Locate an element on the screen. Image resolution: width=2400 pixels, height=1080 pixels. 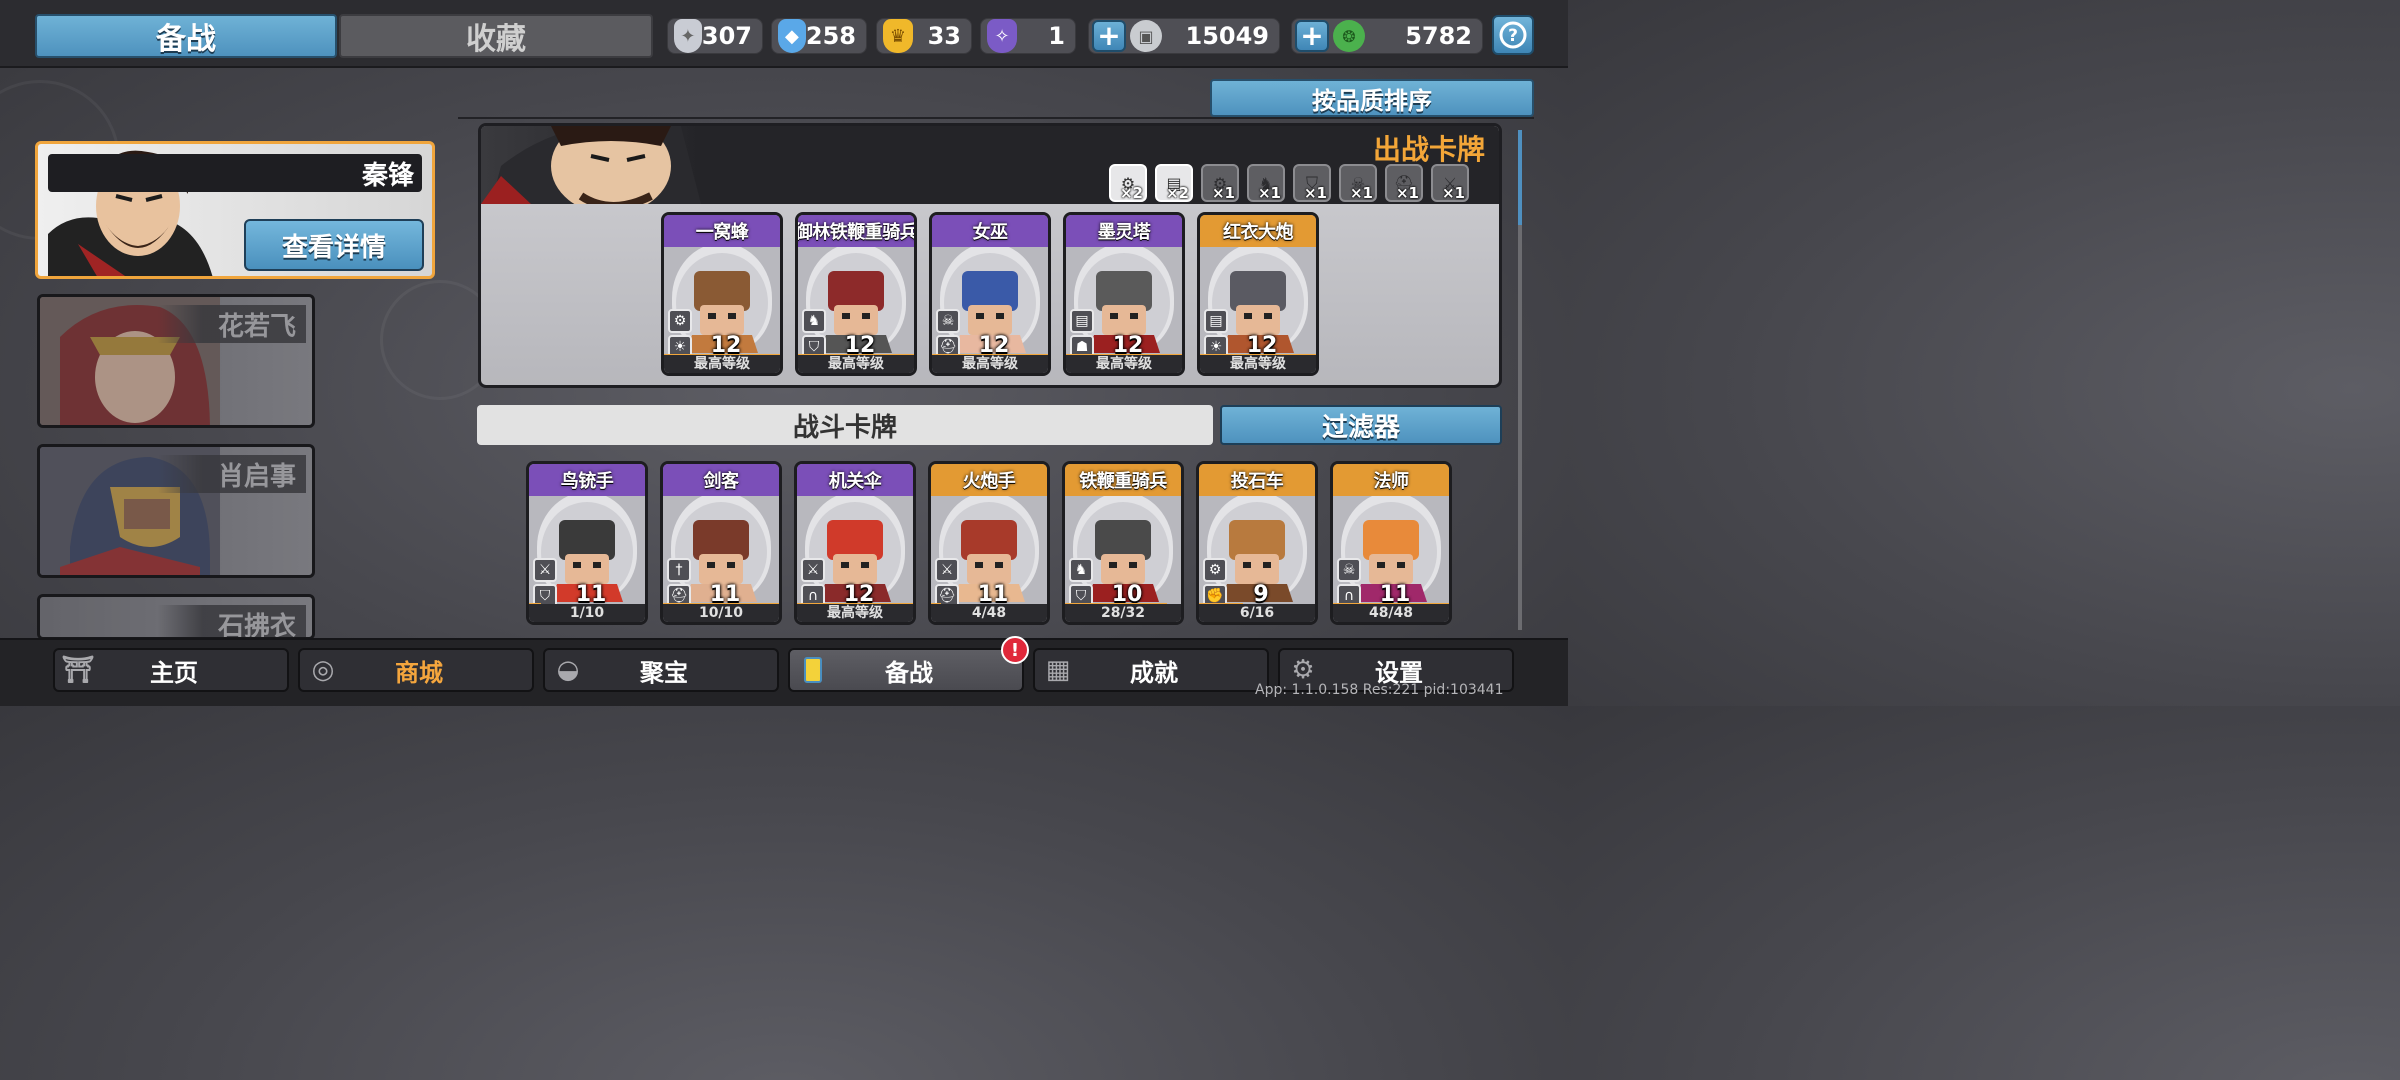
resource-gold-badge: ♛ 33 is located at coordinates (924, 36).